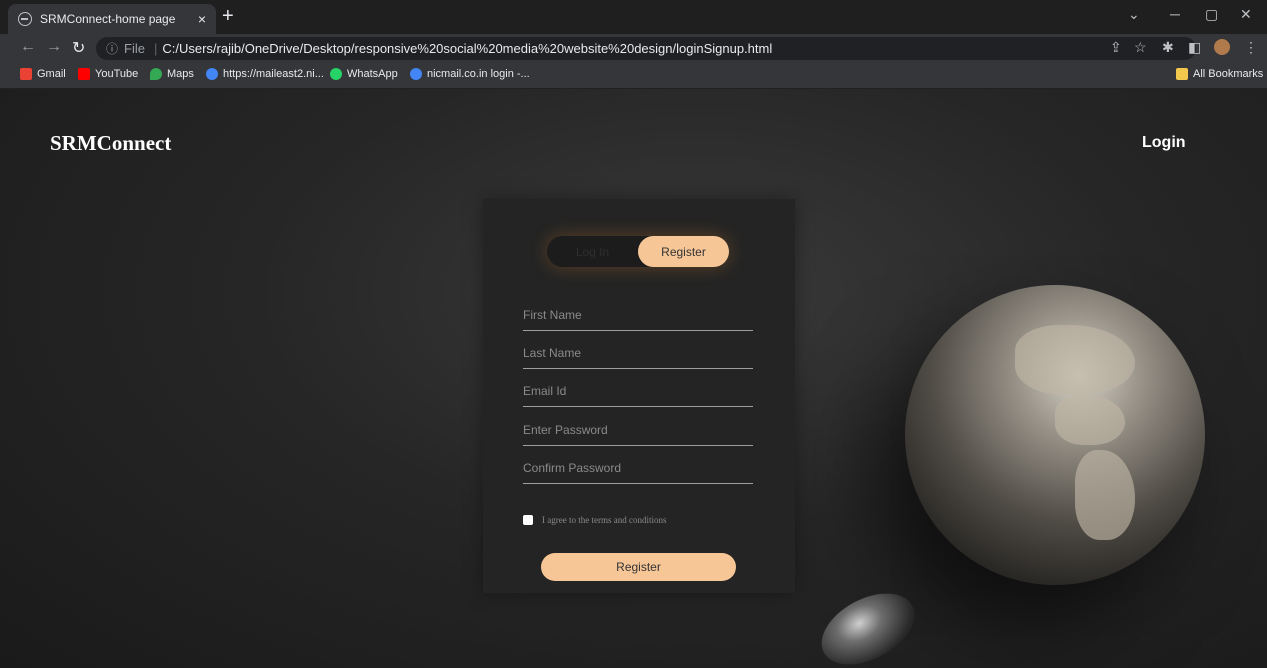 Image resolution: width=1267 pixels, height=668 pixels. What do you see at coordinates (638, 317) in the screenshot?
I see `first-name-input` at bounding box center [638, 317].